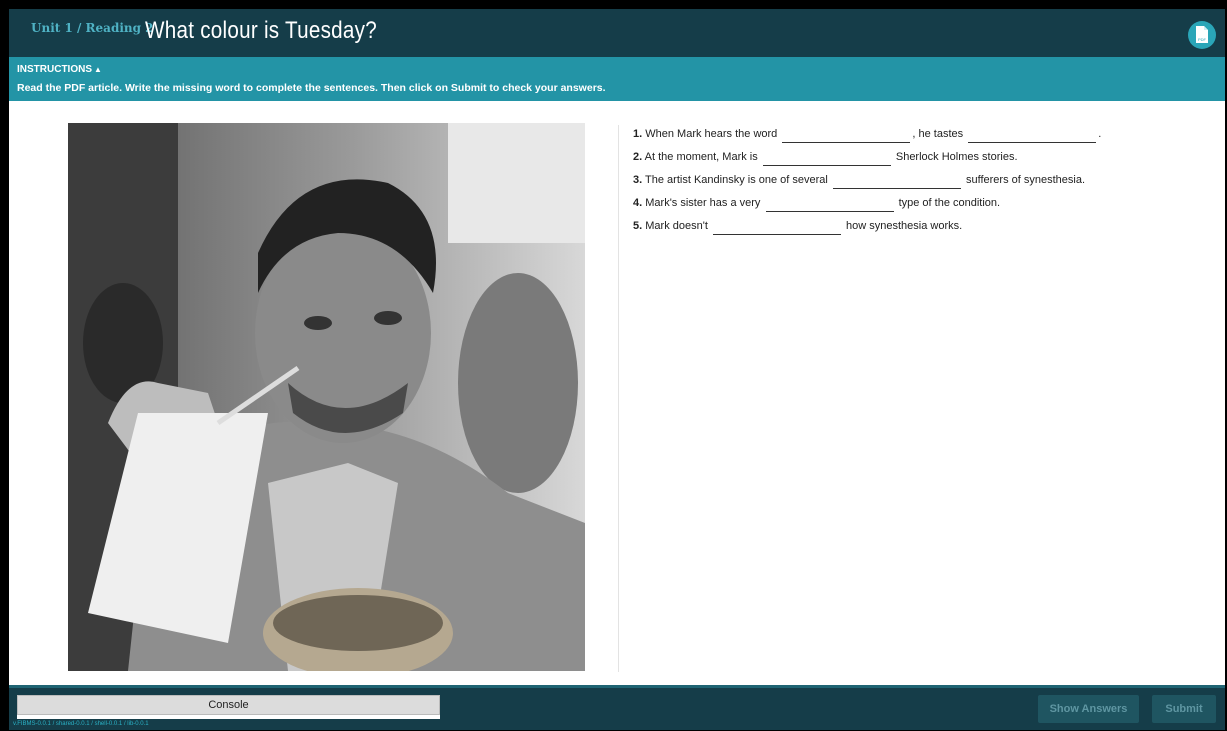 The height and width of the screenshot is (731, 1227). What do you see at coordinates (676, 226) in the screenshot?
I see `question-text: Mark doesn't` at bounding box center [676, 226].